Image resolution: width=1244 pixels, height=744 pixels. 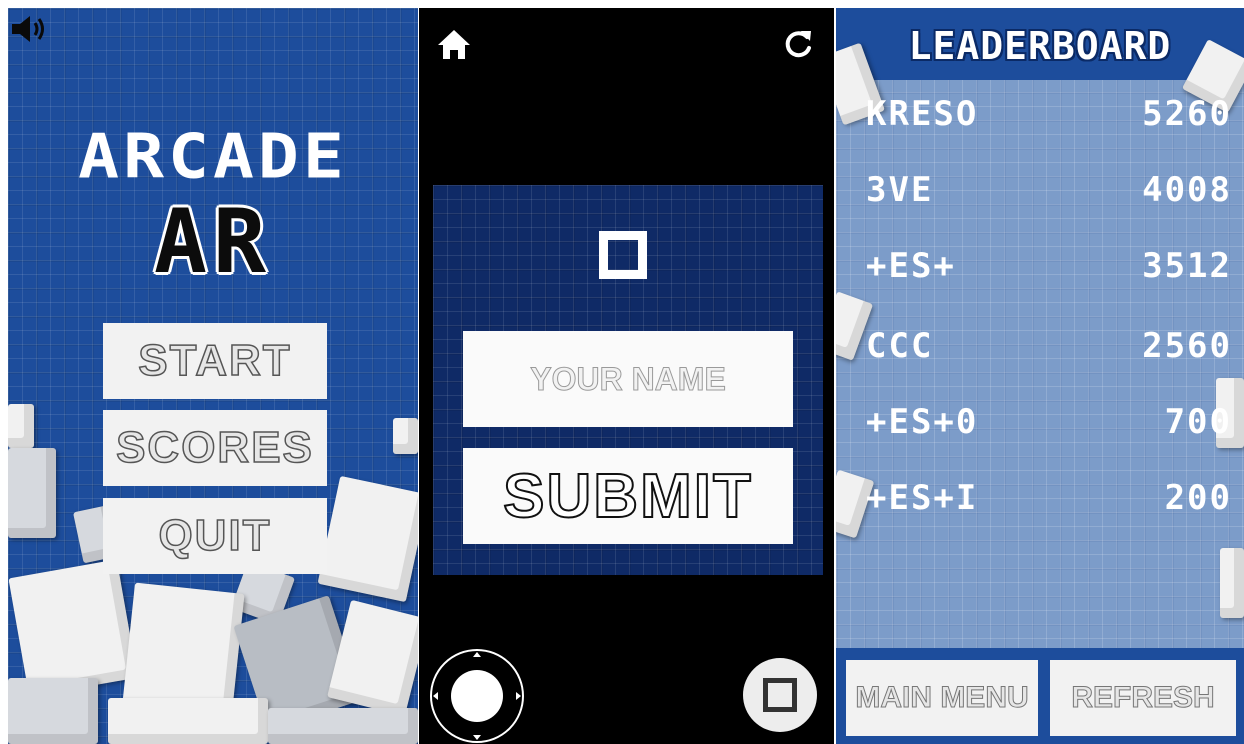 What do you see at coordinates (213, 157) in the screenshot?
I see `game-title-line1: ARCADE` at bounding box center [213, 157].